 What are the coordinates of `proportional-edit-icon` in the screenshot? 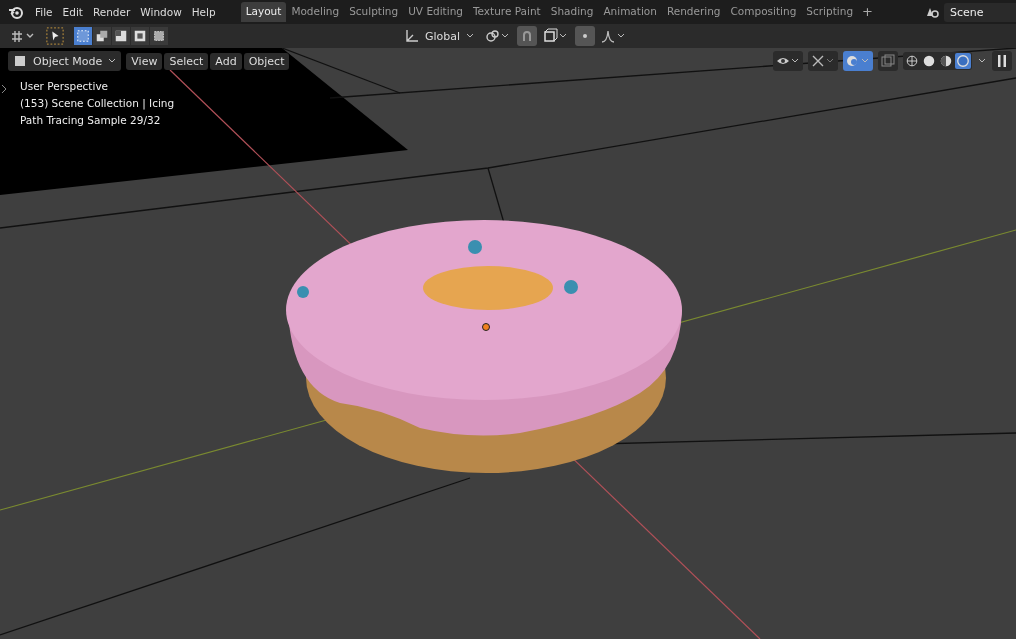 It's located at (585, 36).